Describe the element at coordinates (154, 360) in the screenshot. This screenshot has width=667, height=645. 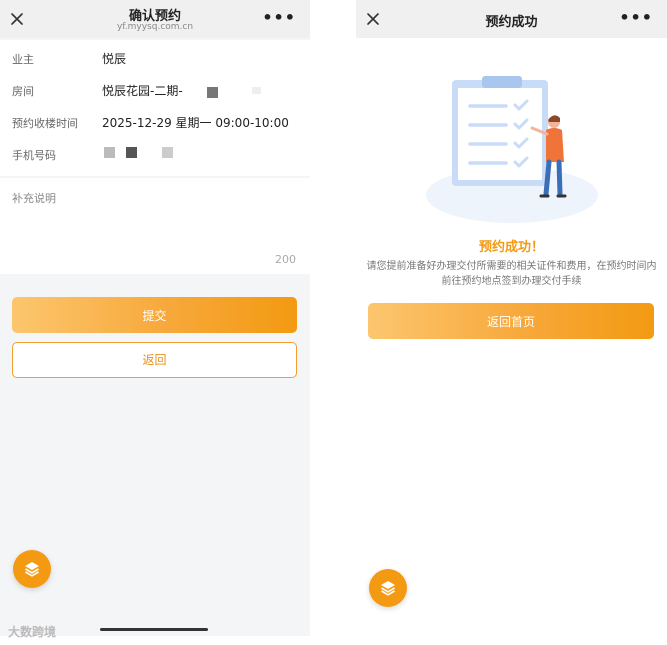
I see `back-button: 返回` at that location.